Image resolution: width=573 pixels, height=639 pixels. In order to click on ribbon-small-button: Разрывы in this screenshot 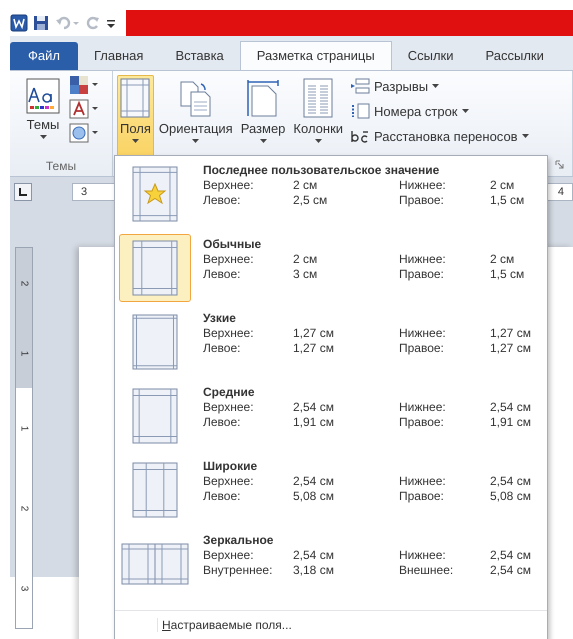, I will do `click(439, 86)`.